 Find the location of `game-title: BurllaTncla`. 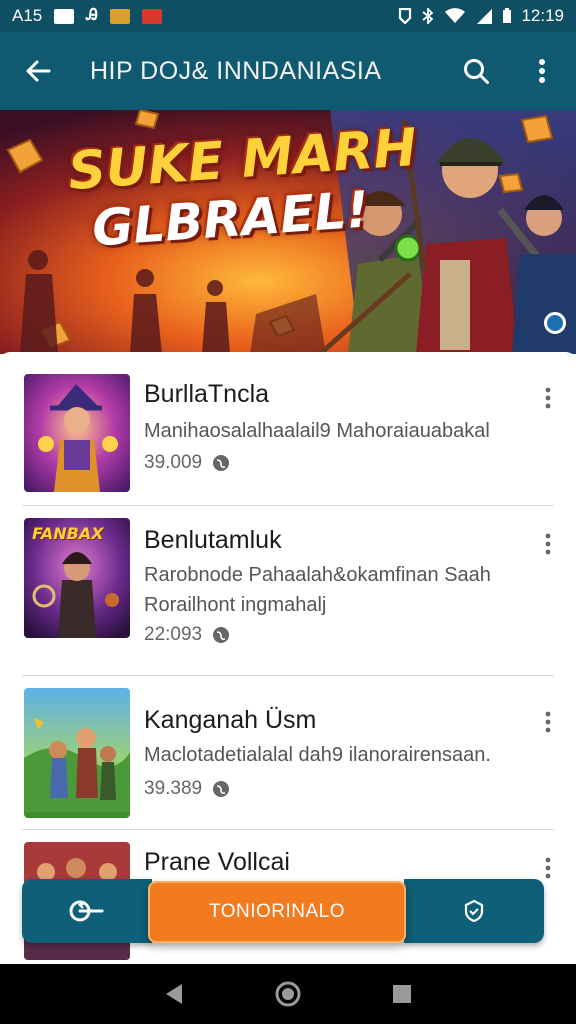

game-title: BurllaTncla is located at coordinates (207, 394).